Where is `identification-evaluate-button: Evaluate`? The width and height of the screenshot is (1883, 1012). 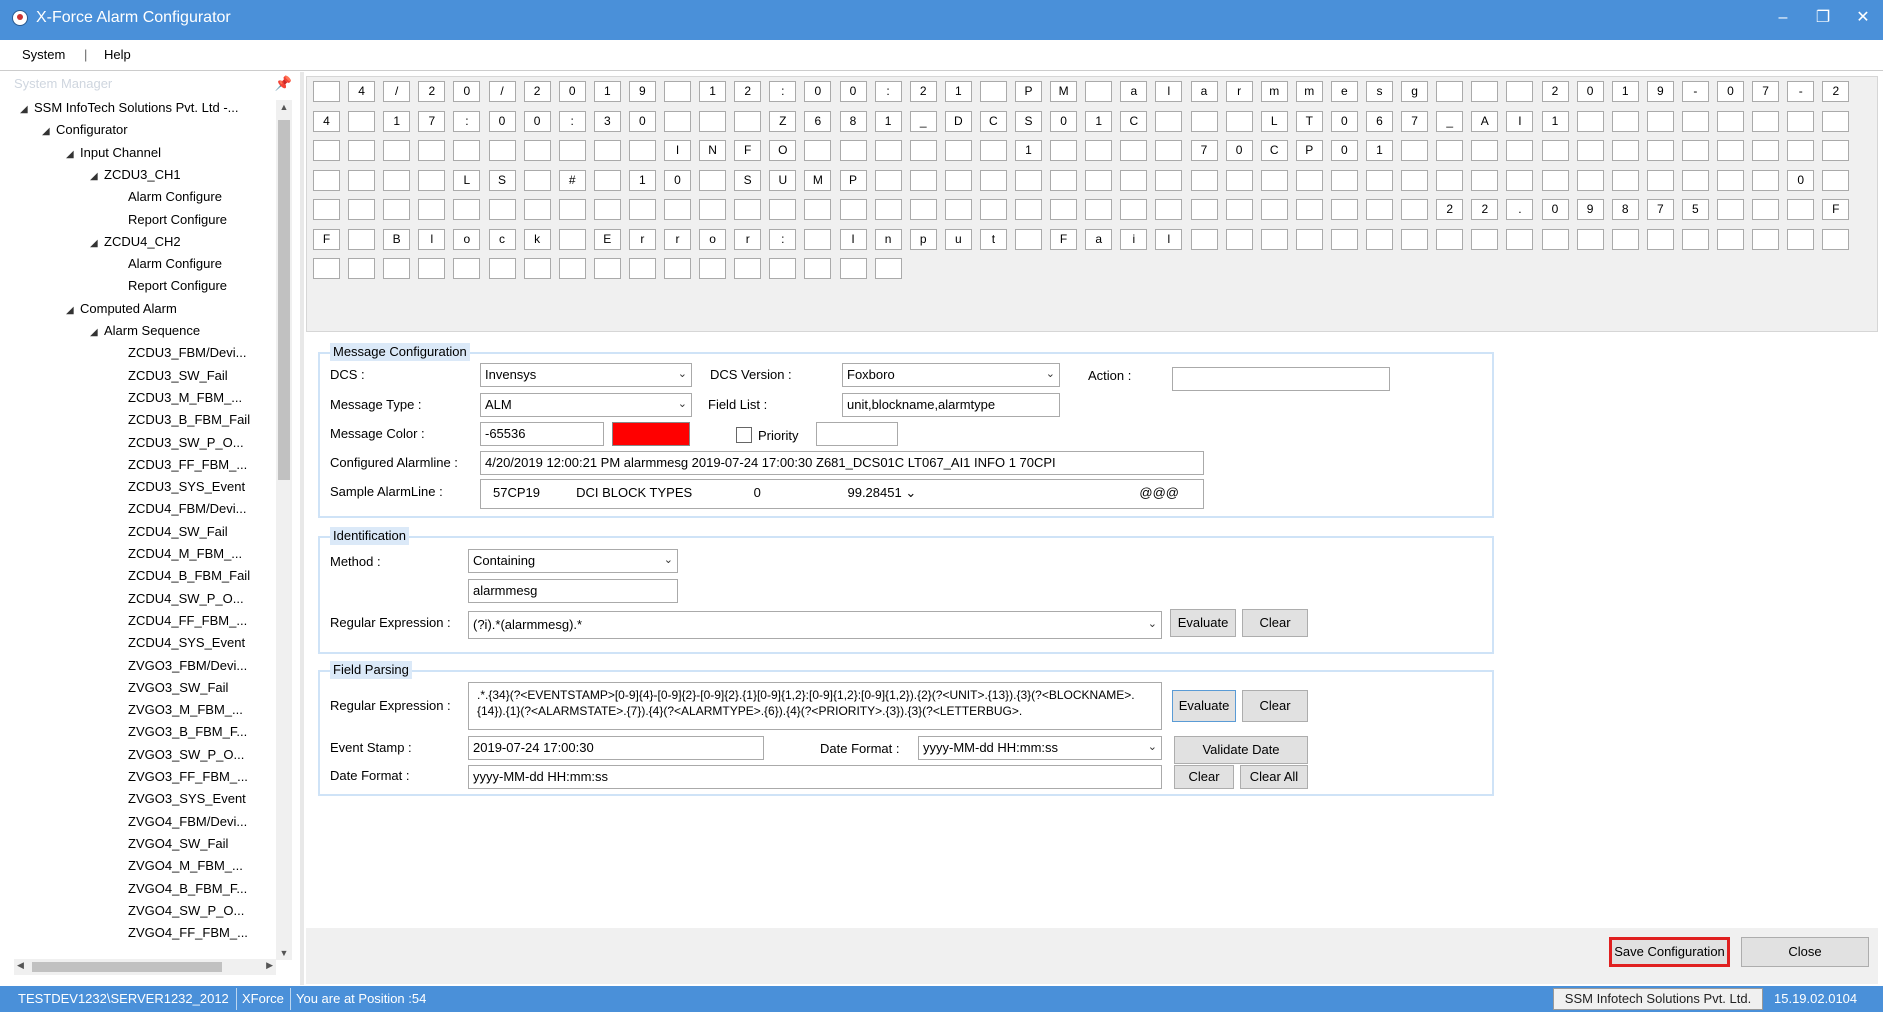
identification-evaluate-button: Evaluate is located at coordinates (1203, 623).